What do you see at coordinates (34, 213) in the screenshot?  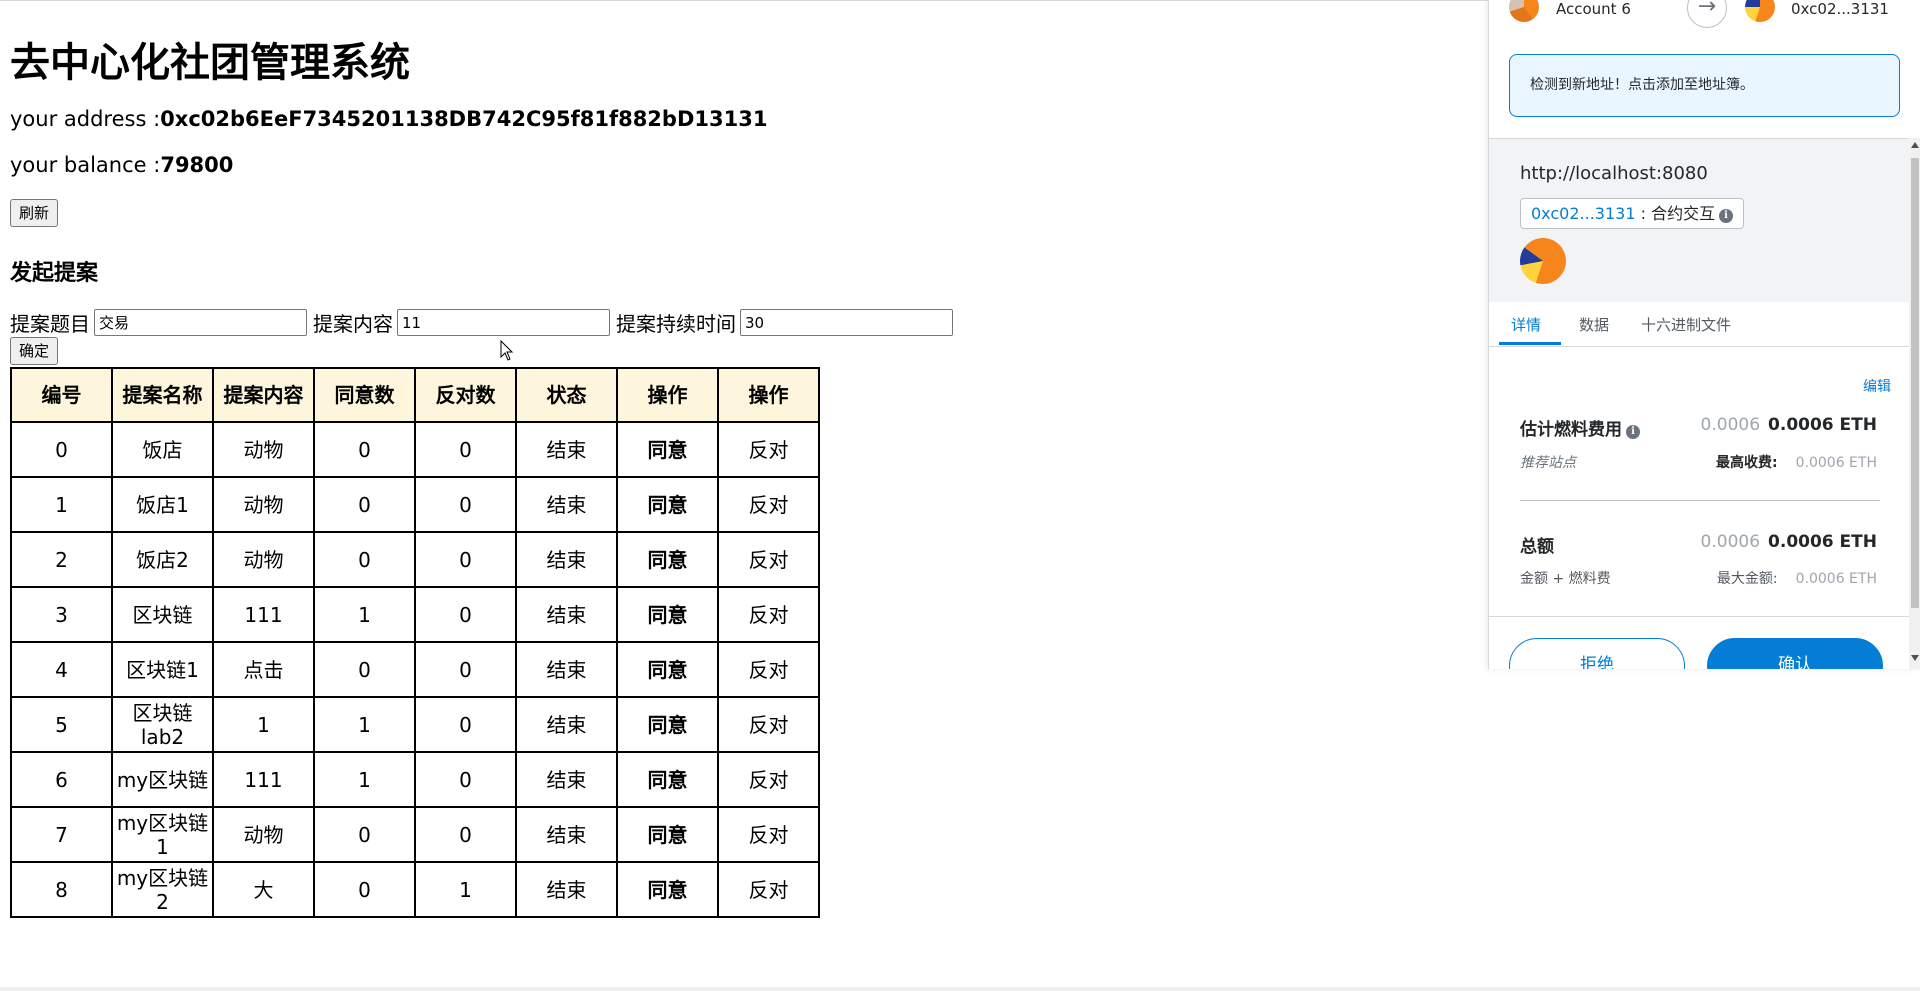 I see `refresh-button: 刷新` at bounding box center [34, 213].